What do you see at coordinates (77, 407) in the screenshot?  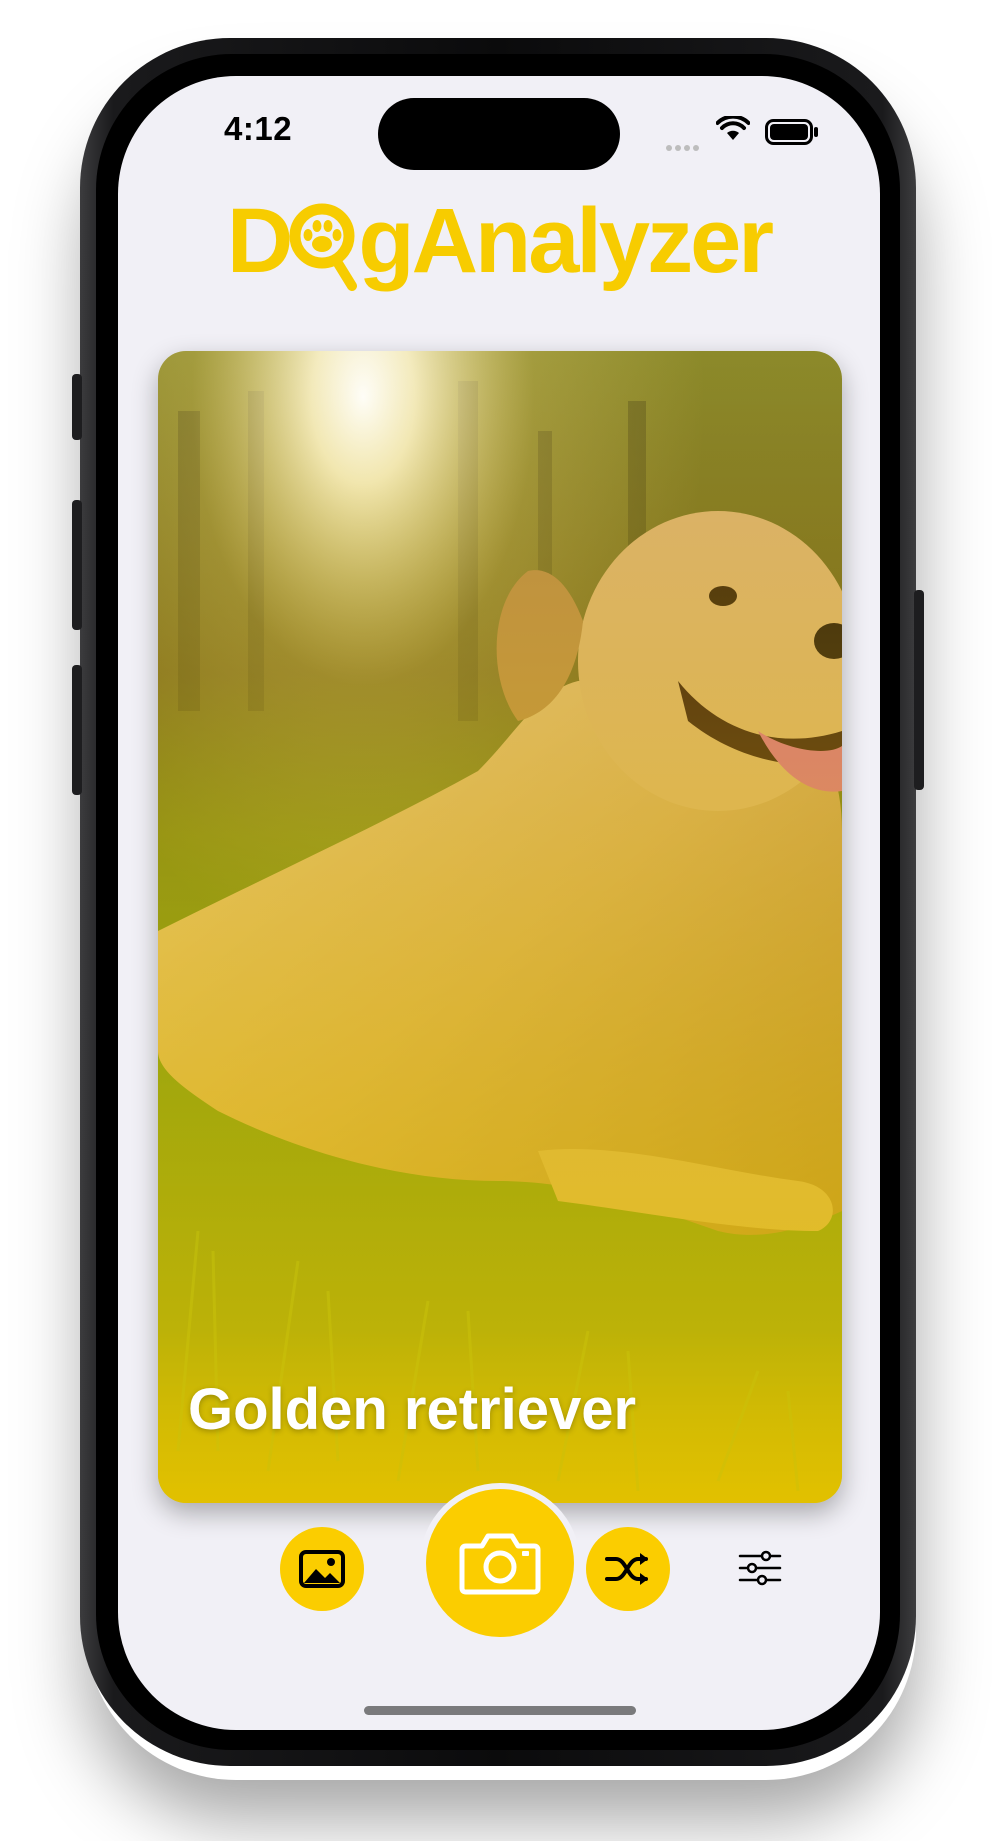 I see `action-button` at bounding box center [77, 407].